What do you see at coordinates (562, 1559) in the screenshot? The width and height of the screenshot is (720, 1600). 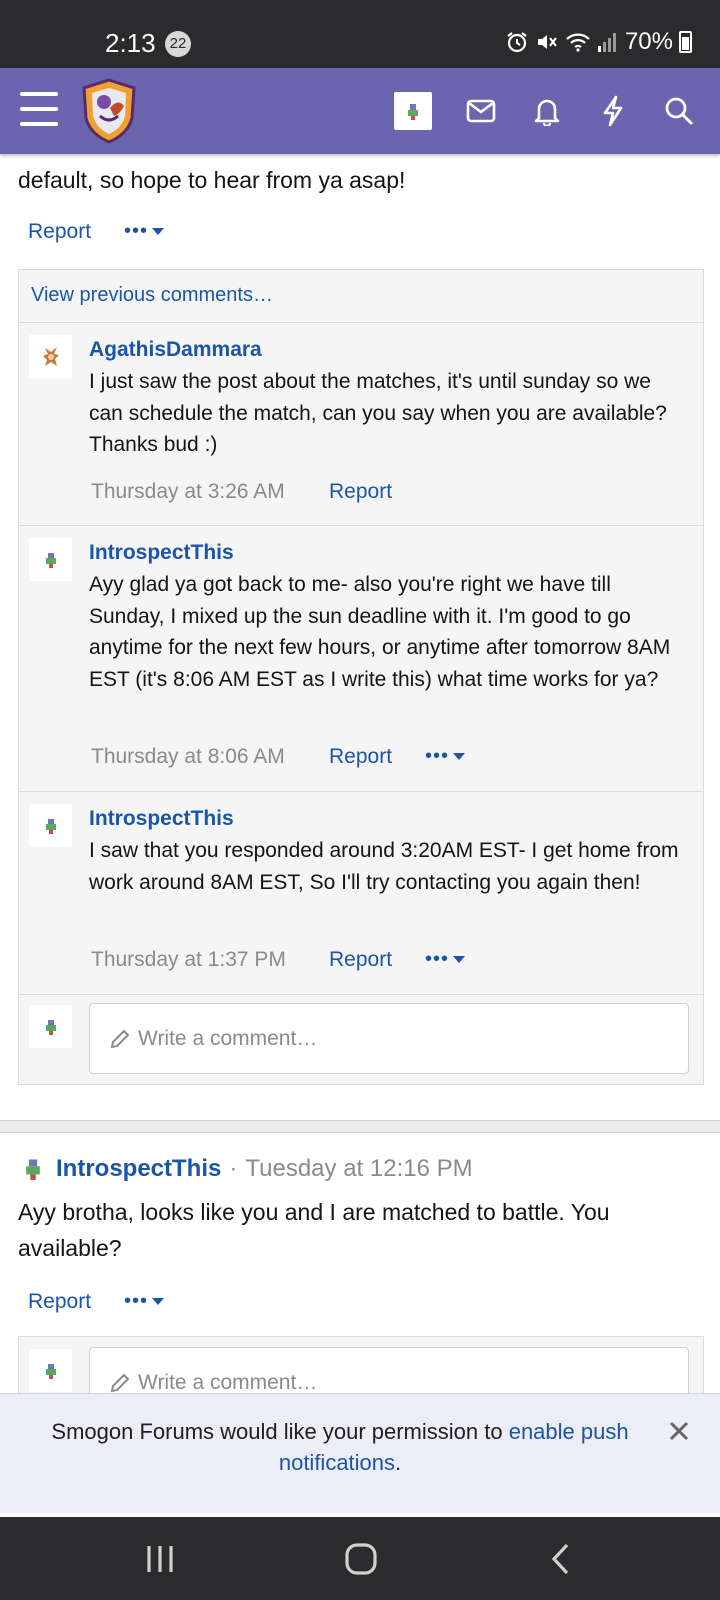 I see `back-icon` at bounding box center [562, 1559].